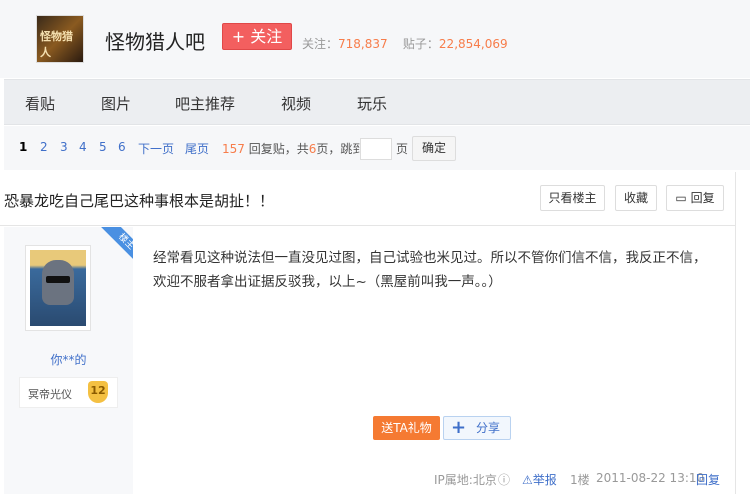 The height and width of the screenshot is (494, 750). What do you see at coordinates (544, 480) in the screenshot?
I see `report-label: 举报` at bounding box center [544, 480].